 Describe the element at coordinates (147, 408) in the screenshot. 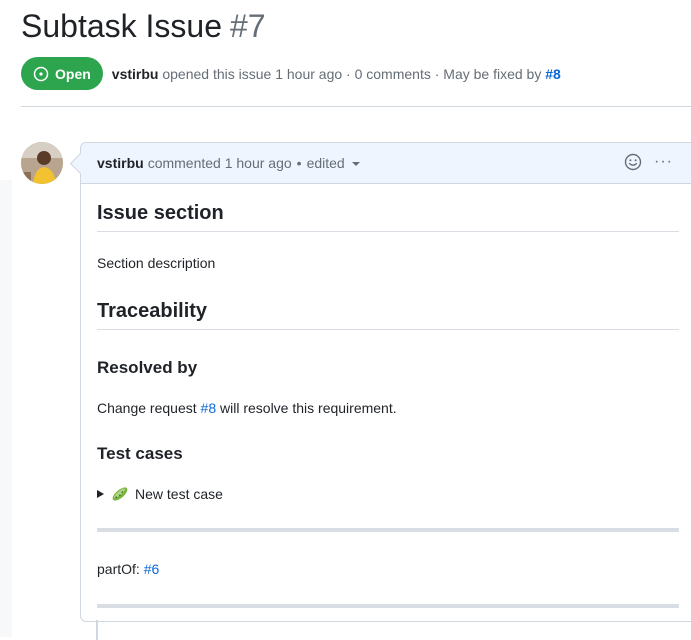

I see `resolved-prefix: Change request` at that location.